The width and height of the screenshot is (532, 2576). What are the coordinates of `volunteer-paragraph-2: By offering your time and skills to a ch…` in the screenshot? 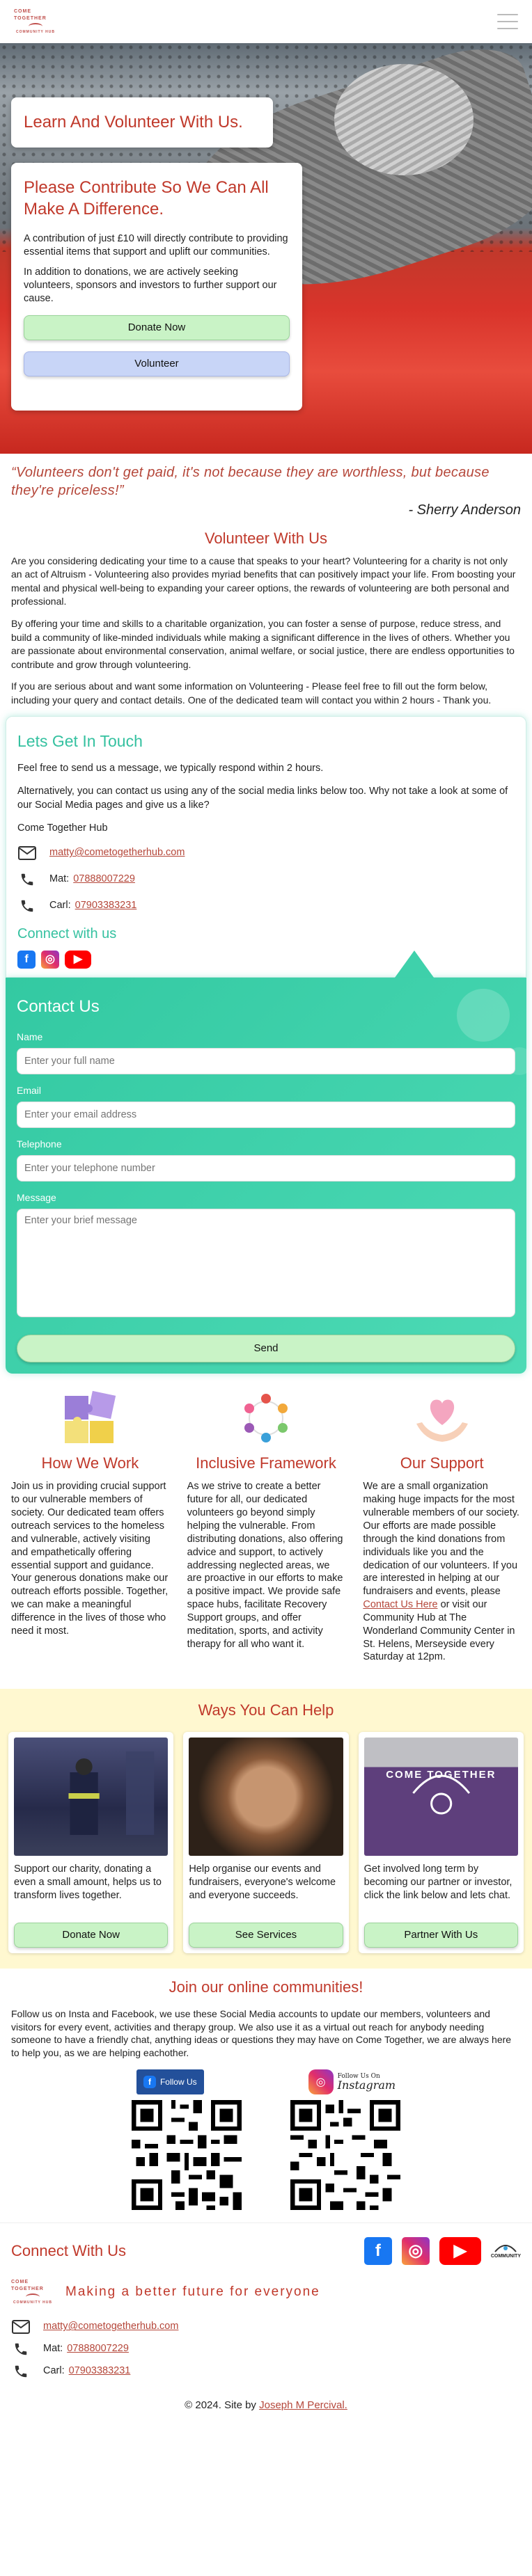 It's located at (263, 644).